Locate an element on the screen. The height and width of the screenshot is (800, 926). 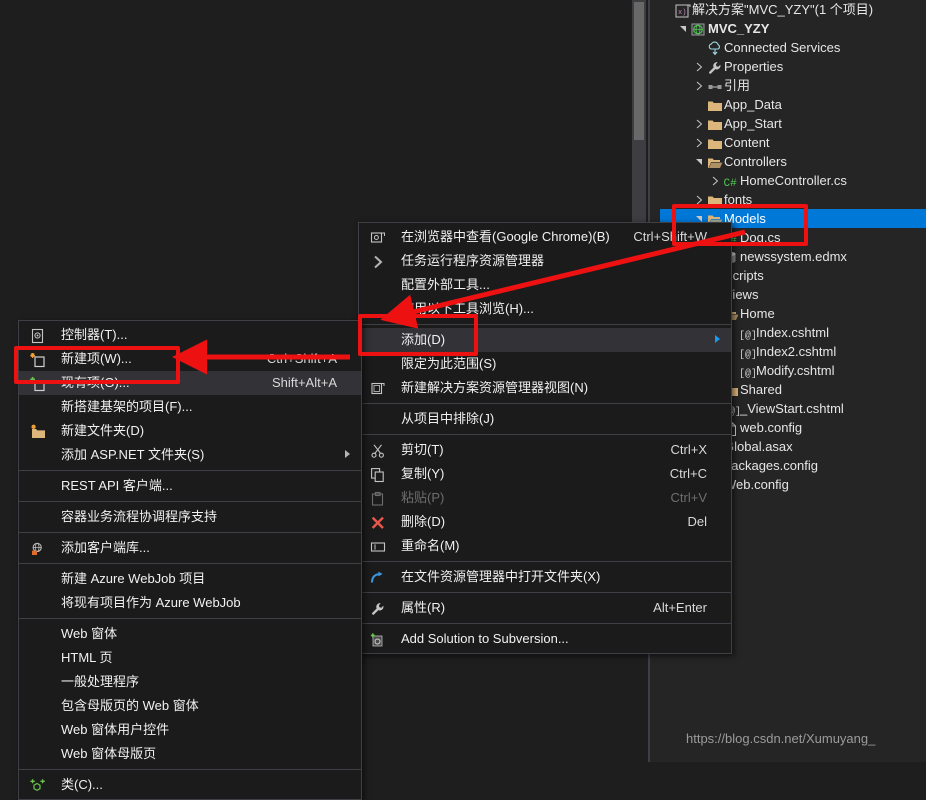
tree-item-app_data: App_Data is located at coordinates (793, 104).